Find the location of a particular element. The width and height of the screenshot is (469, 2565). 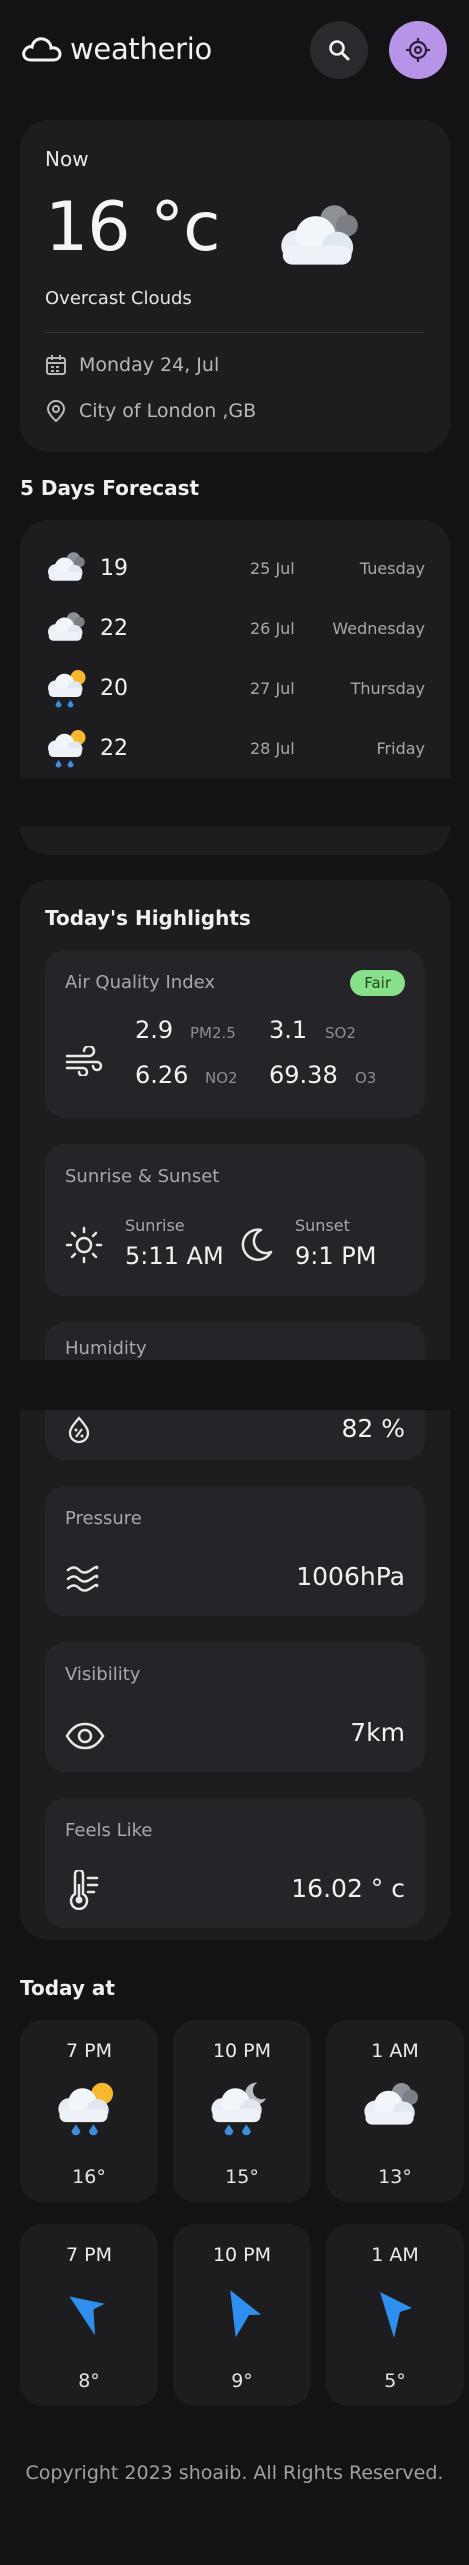

divider is located at coordinates (234, 332).